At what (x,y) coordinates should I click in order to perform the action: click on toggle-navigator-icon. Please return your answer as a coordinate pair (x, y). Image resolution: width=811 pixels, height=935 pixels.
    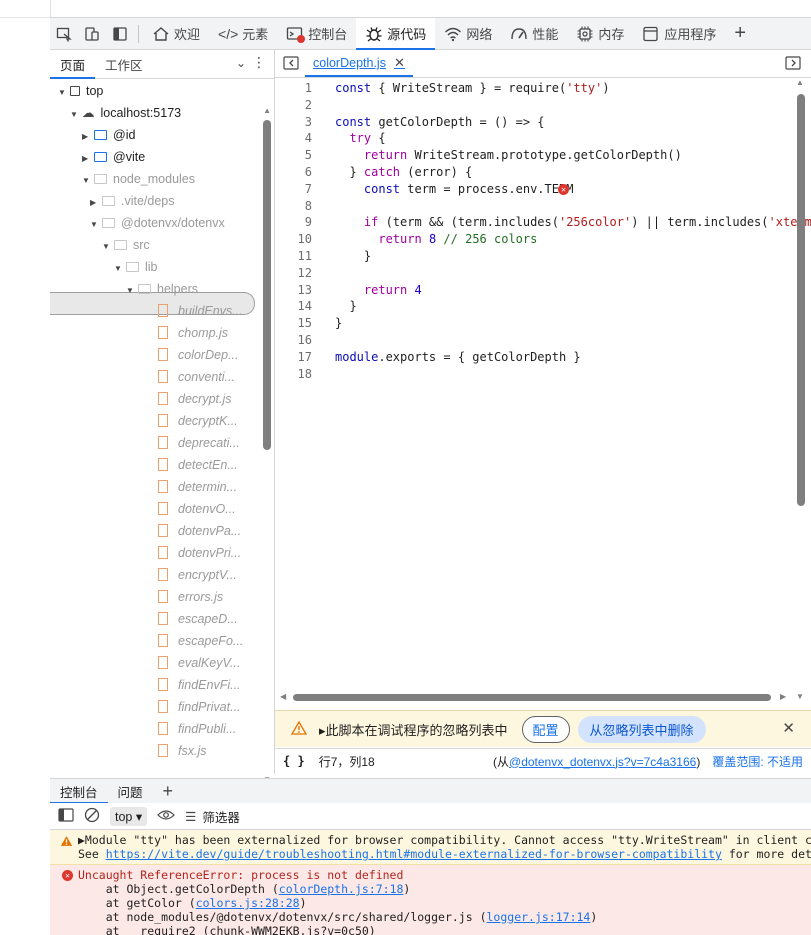
    Looking at the image, I should click on (291, 64).